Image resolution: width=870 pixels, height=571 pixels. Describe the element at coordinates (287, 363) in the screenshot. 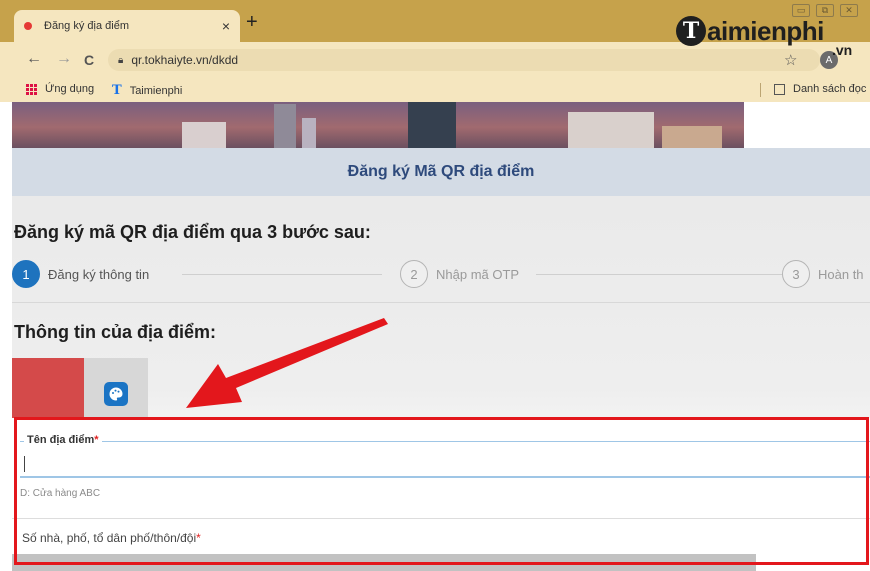

I see `annotation-arrow-icon` at that location.